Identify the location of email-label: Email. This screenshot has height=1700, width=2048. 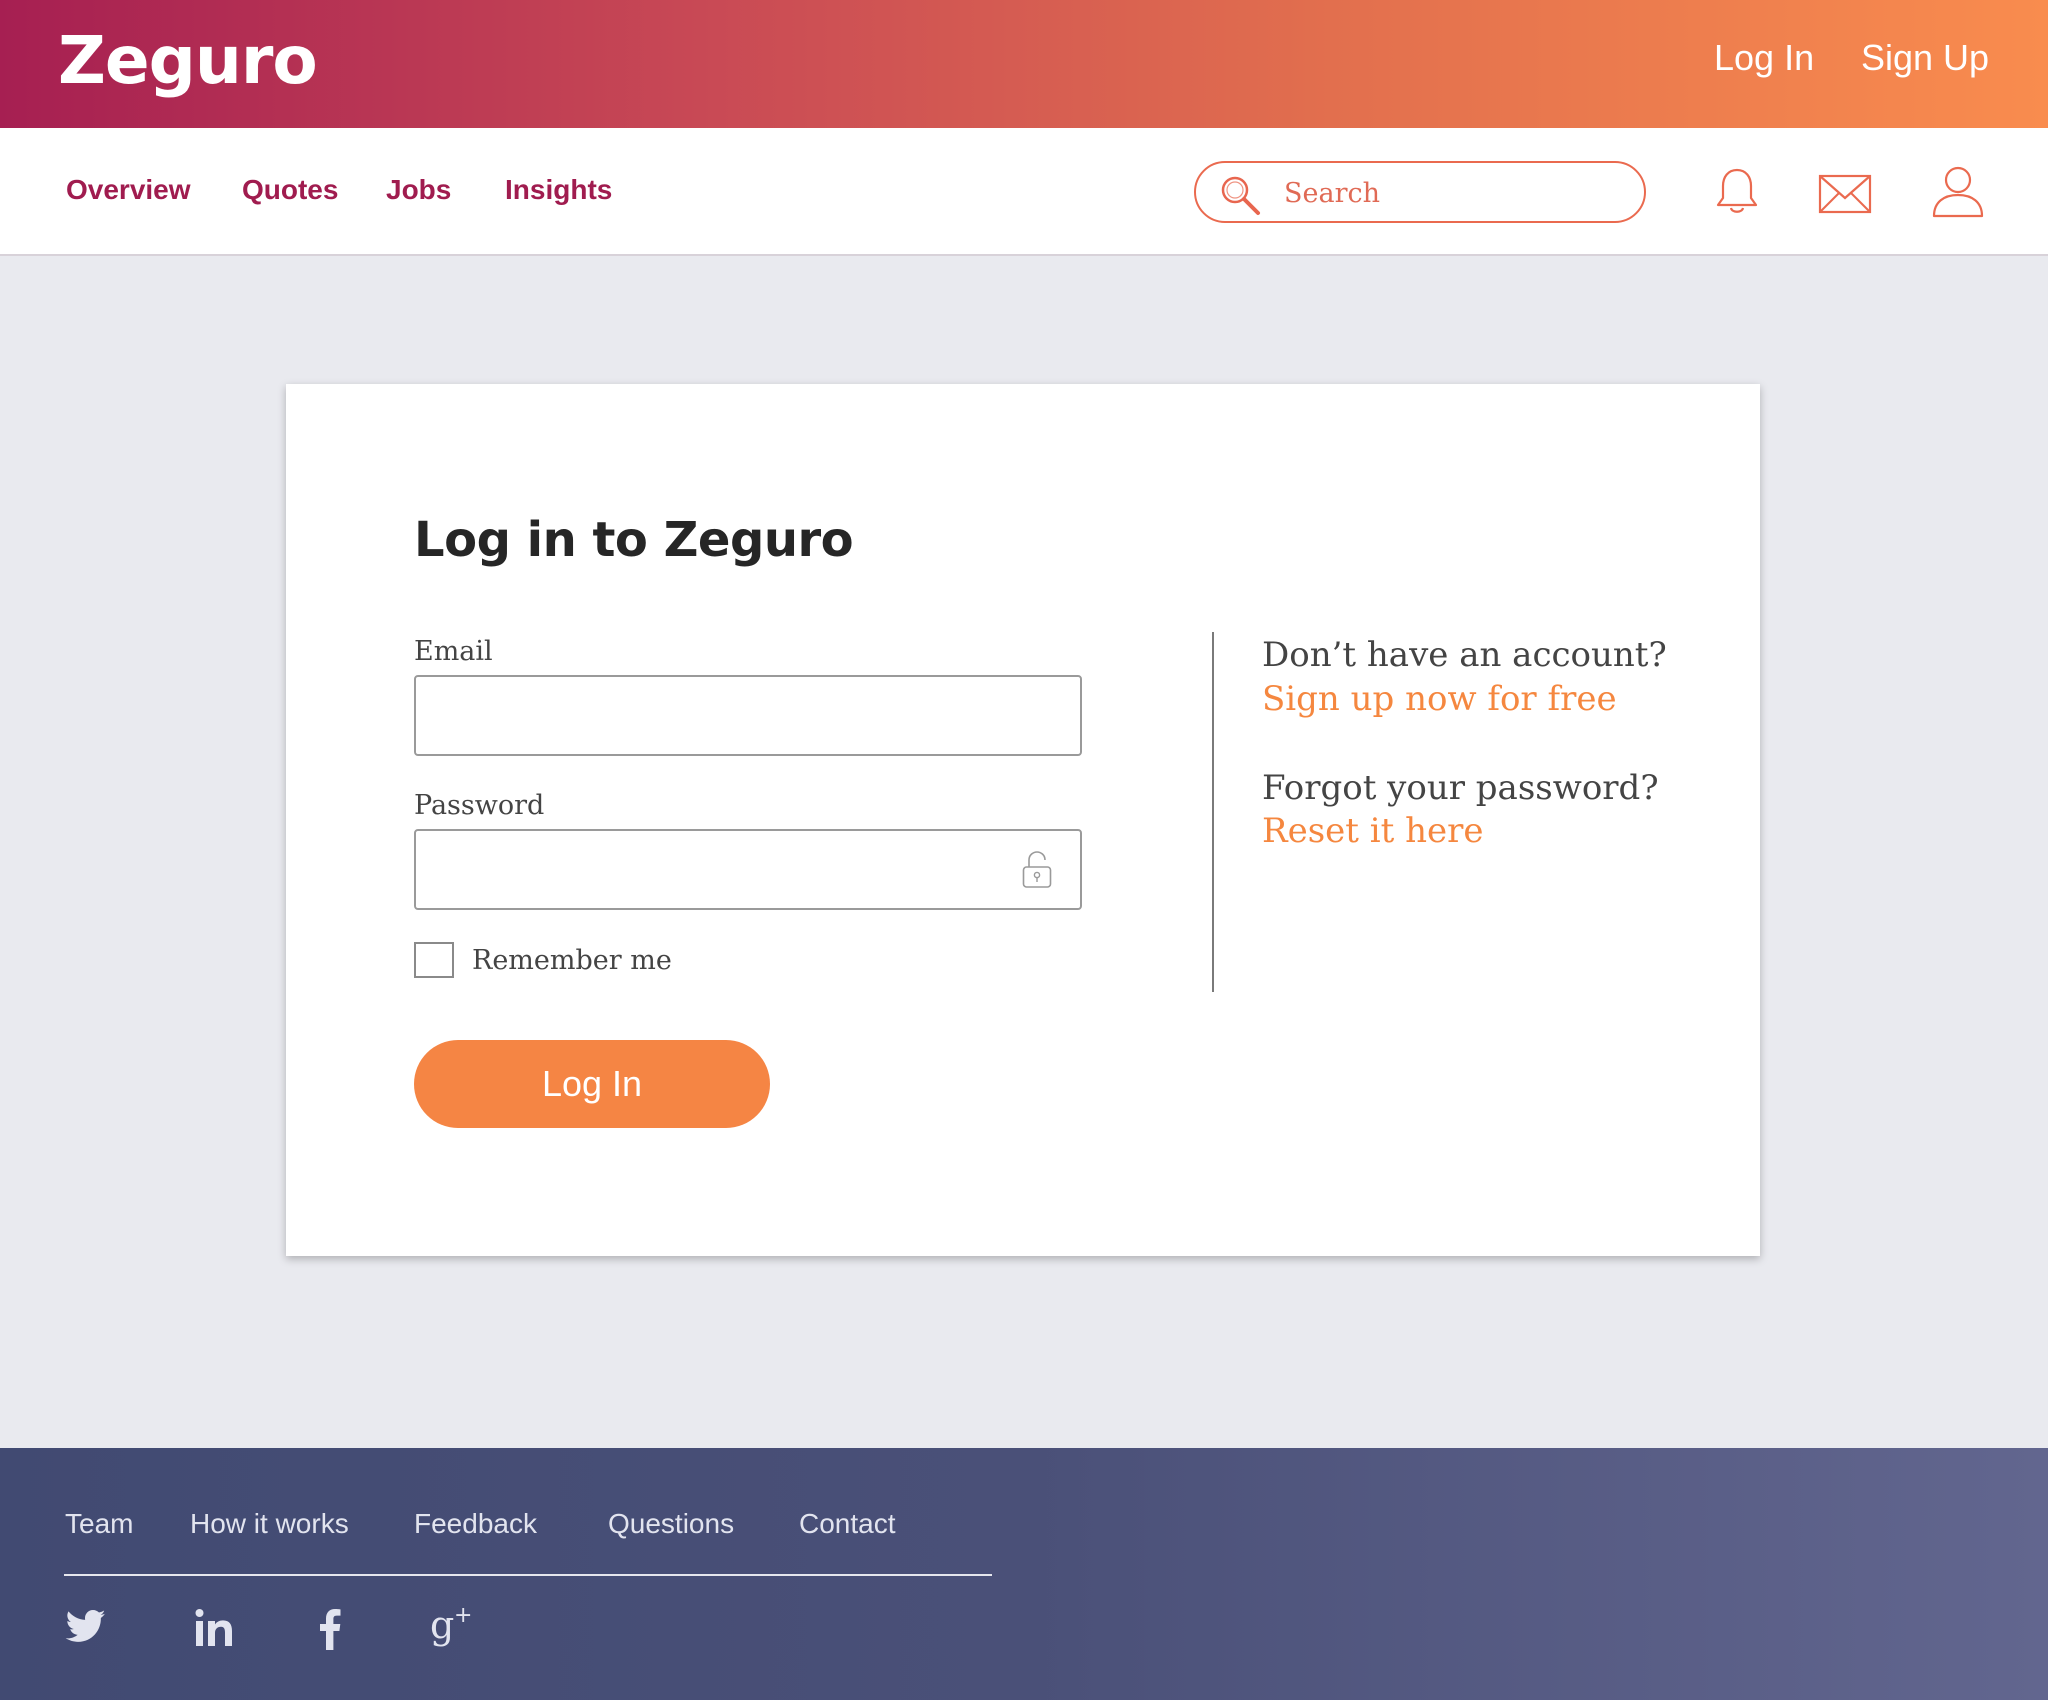
(453, 651).